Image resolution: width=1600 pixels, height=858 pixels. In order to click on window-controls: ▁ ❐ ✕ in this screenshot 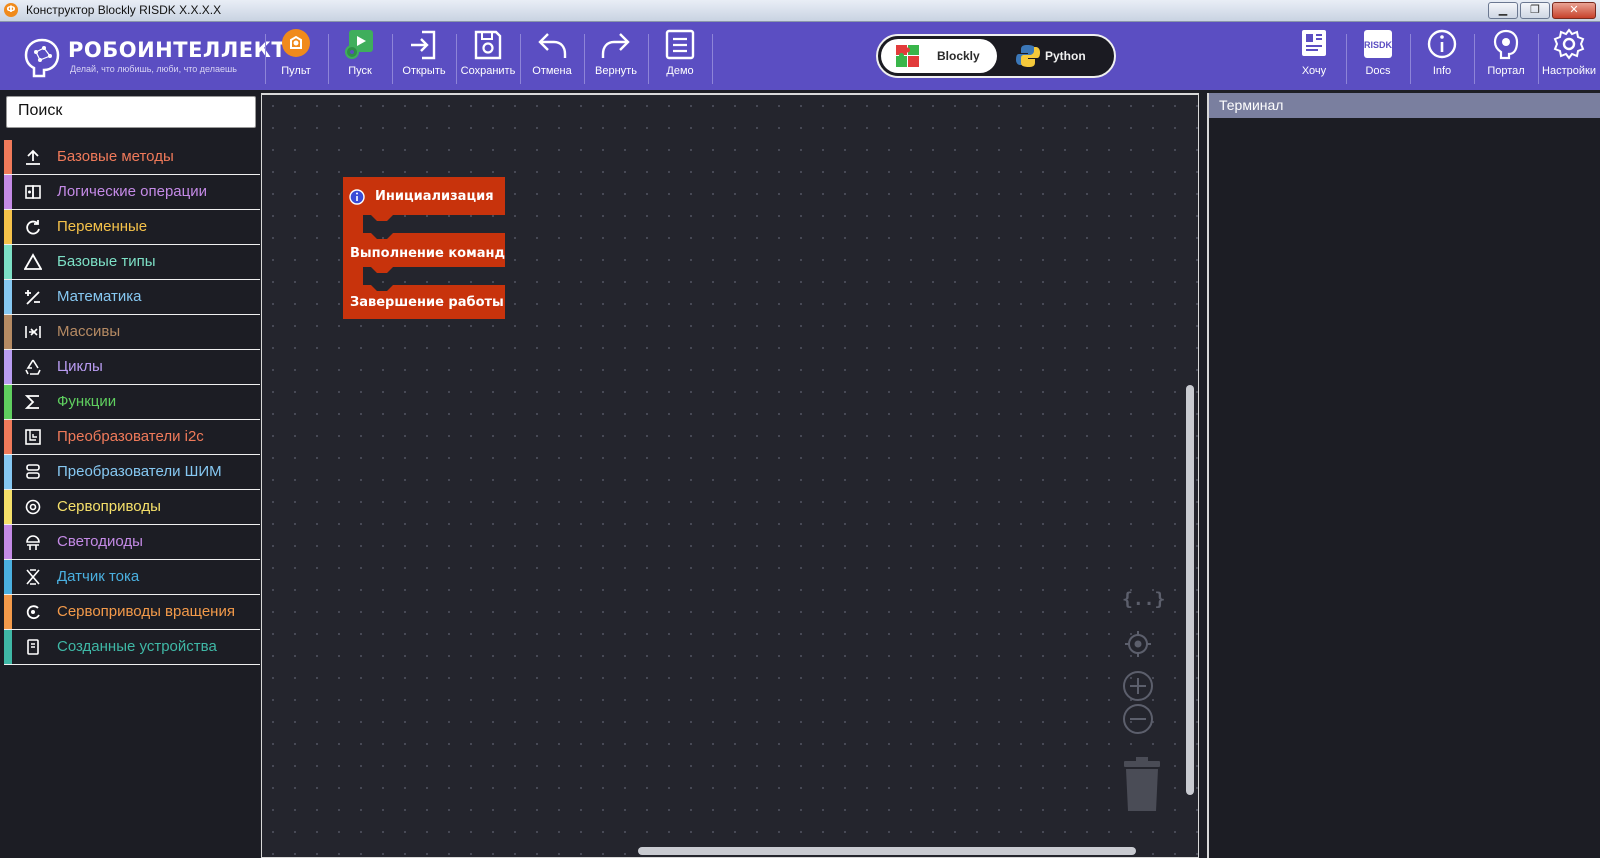, I will do `click(1542, 10)`.